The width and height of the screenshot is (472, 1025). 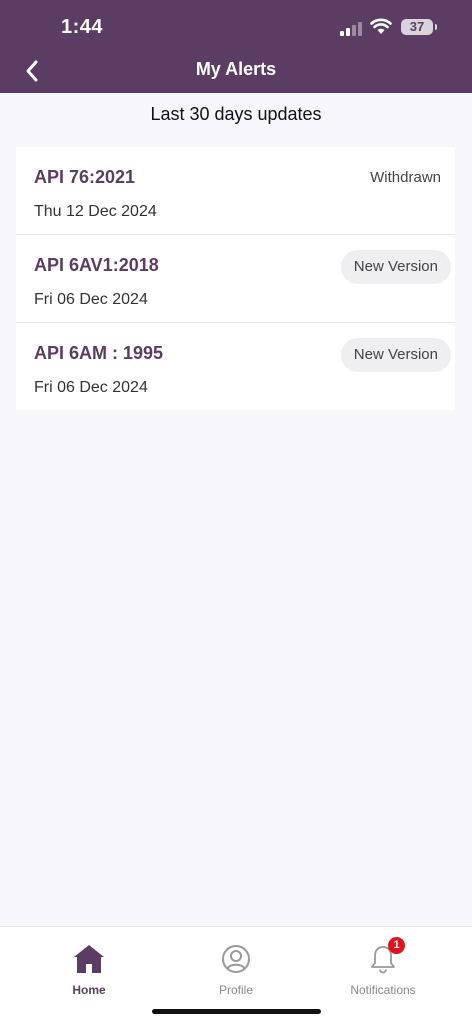 What do you see at coordinates (85, 177) in the screenshot?
I see `alert-name: API 76:2021` at bounding box center [85, 177].